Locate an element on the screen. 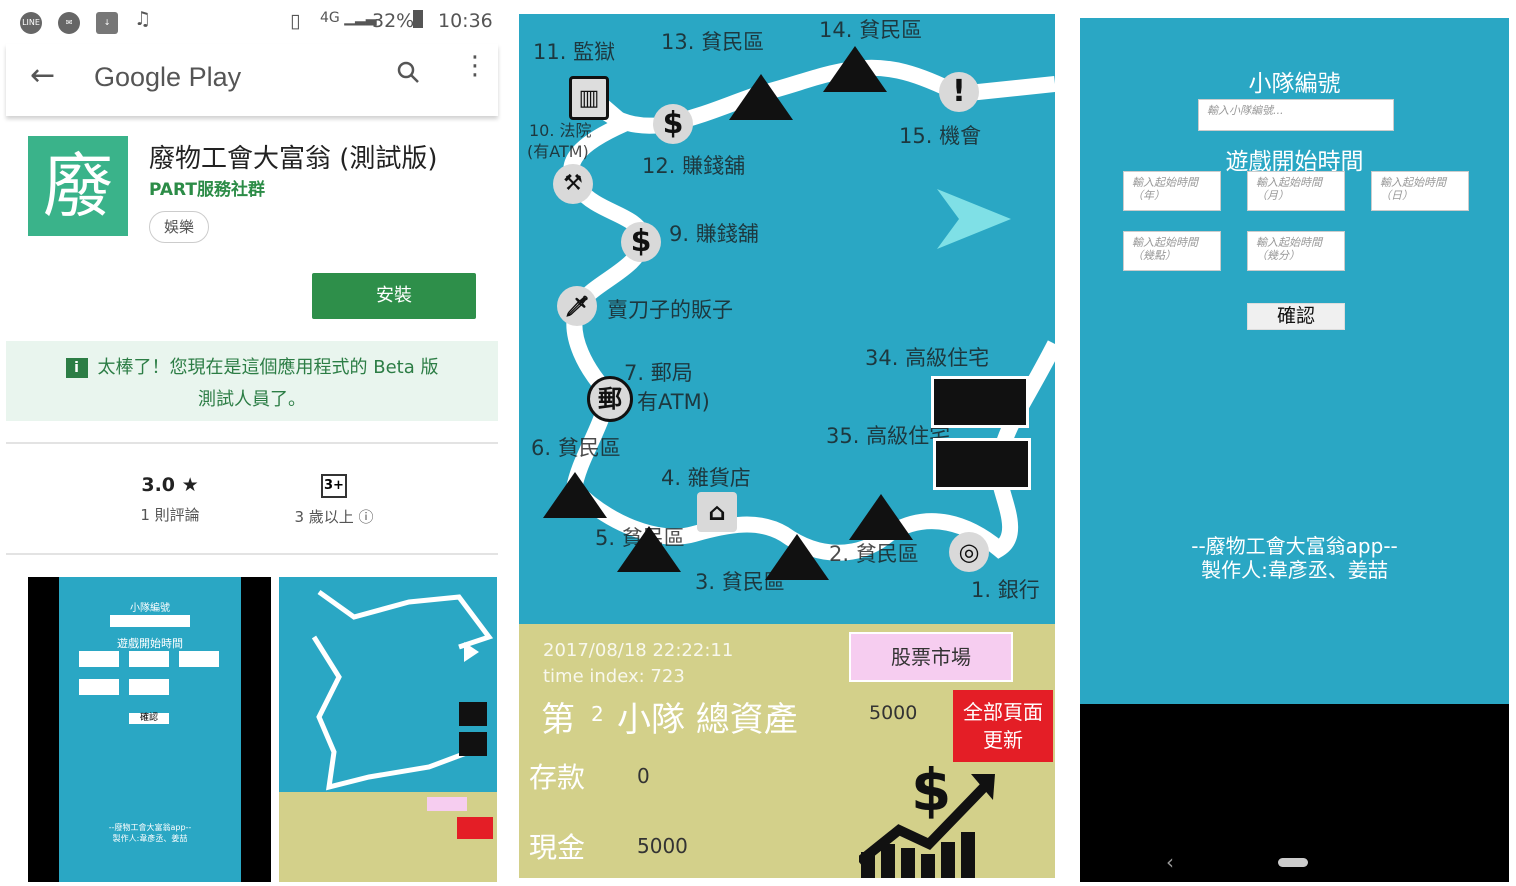 Image resolution: width=1516 pixels, height=886 pixels. clock: 10:36 is located at coordinates (465, 21).